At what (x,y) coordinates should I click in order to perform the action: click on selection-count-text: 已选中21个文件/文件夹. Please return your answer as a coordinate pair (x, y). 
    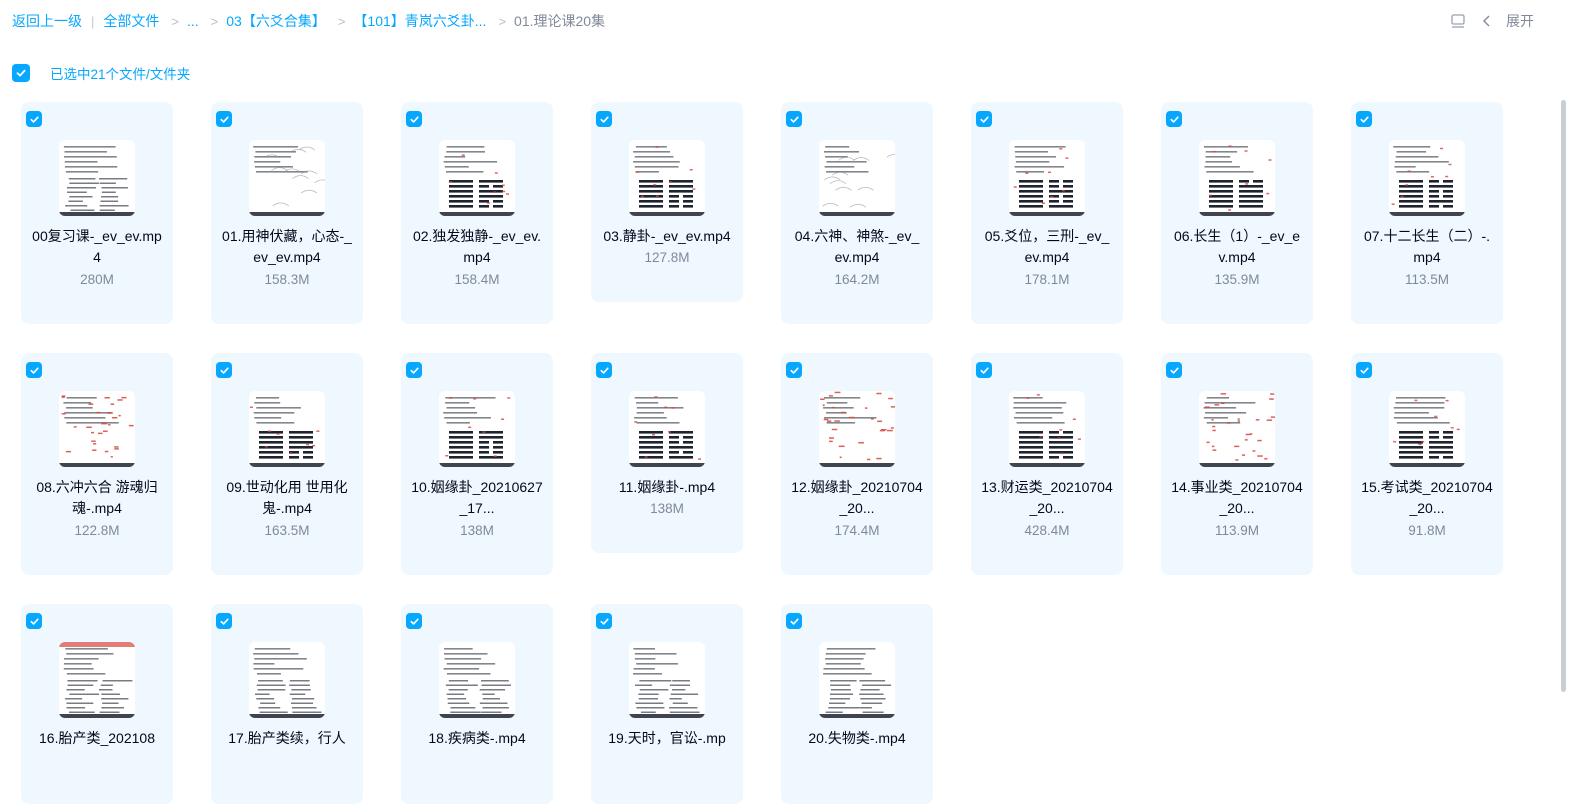
    Looking at the image, I should click on (120, 74).